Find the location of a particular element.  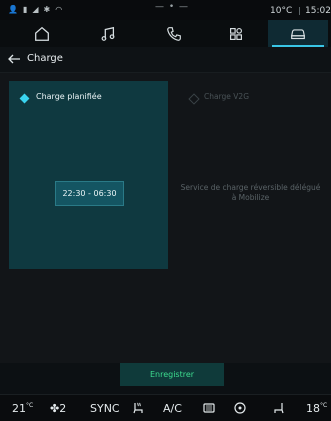

sync-button: SYNC is located at coordinates (105, 408).